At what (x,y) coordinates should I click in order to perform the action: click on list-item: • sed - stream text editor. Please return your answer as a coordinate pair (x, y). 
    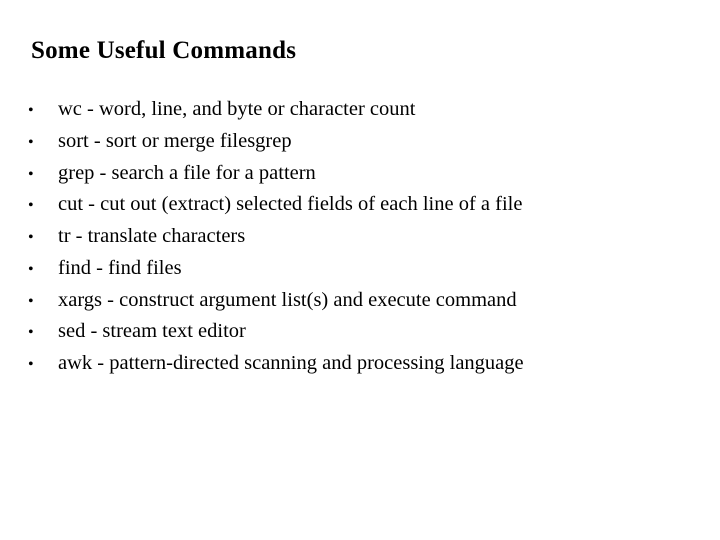
    Looking at the image, I should click on (276, 332).